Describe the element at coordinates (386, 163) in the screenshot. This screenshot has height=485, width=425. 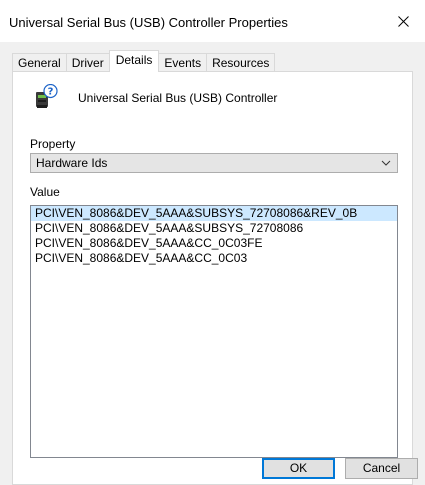
I see `chevron-down-icon` at that location.